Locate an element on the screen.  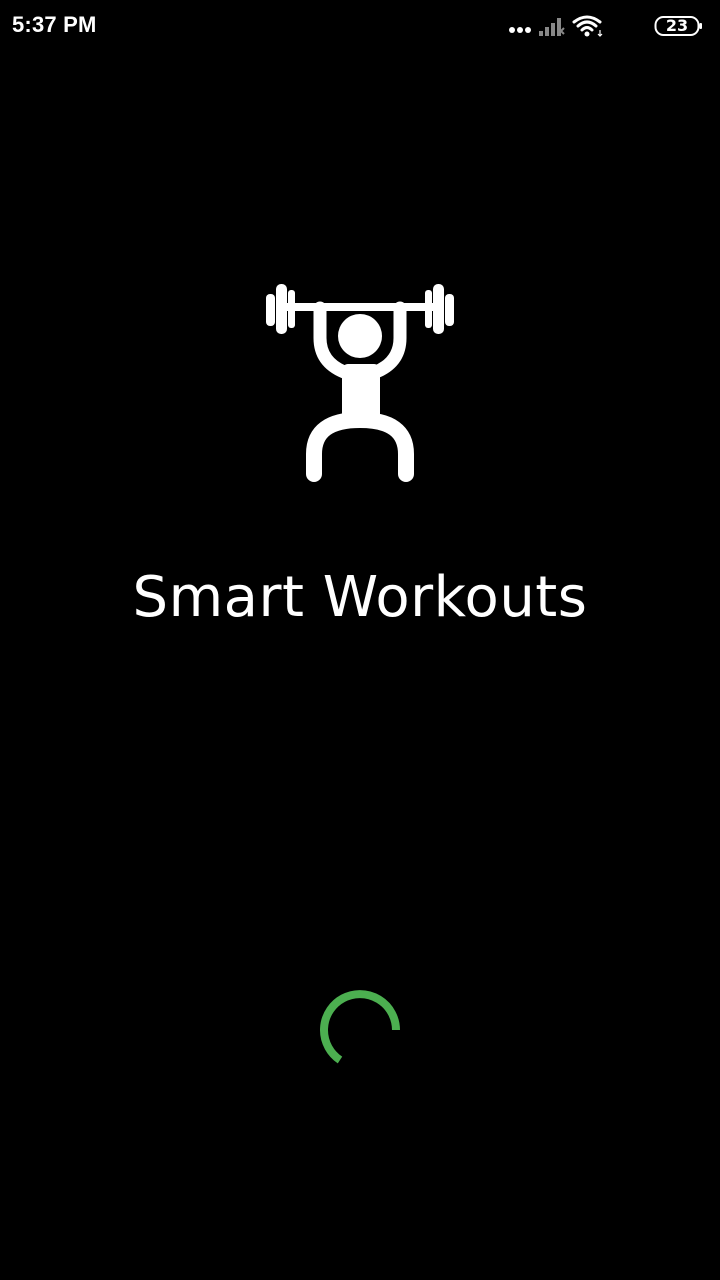
app-title: Smart Workouts is located at coordinates (360, 597).